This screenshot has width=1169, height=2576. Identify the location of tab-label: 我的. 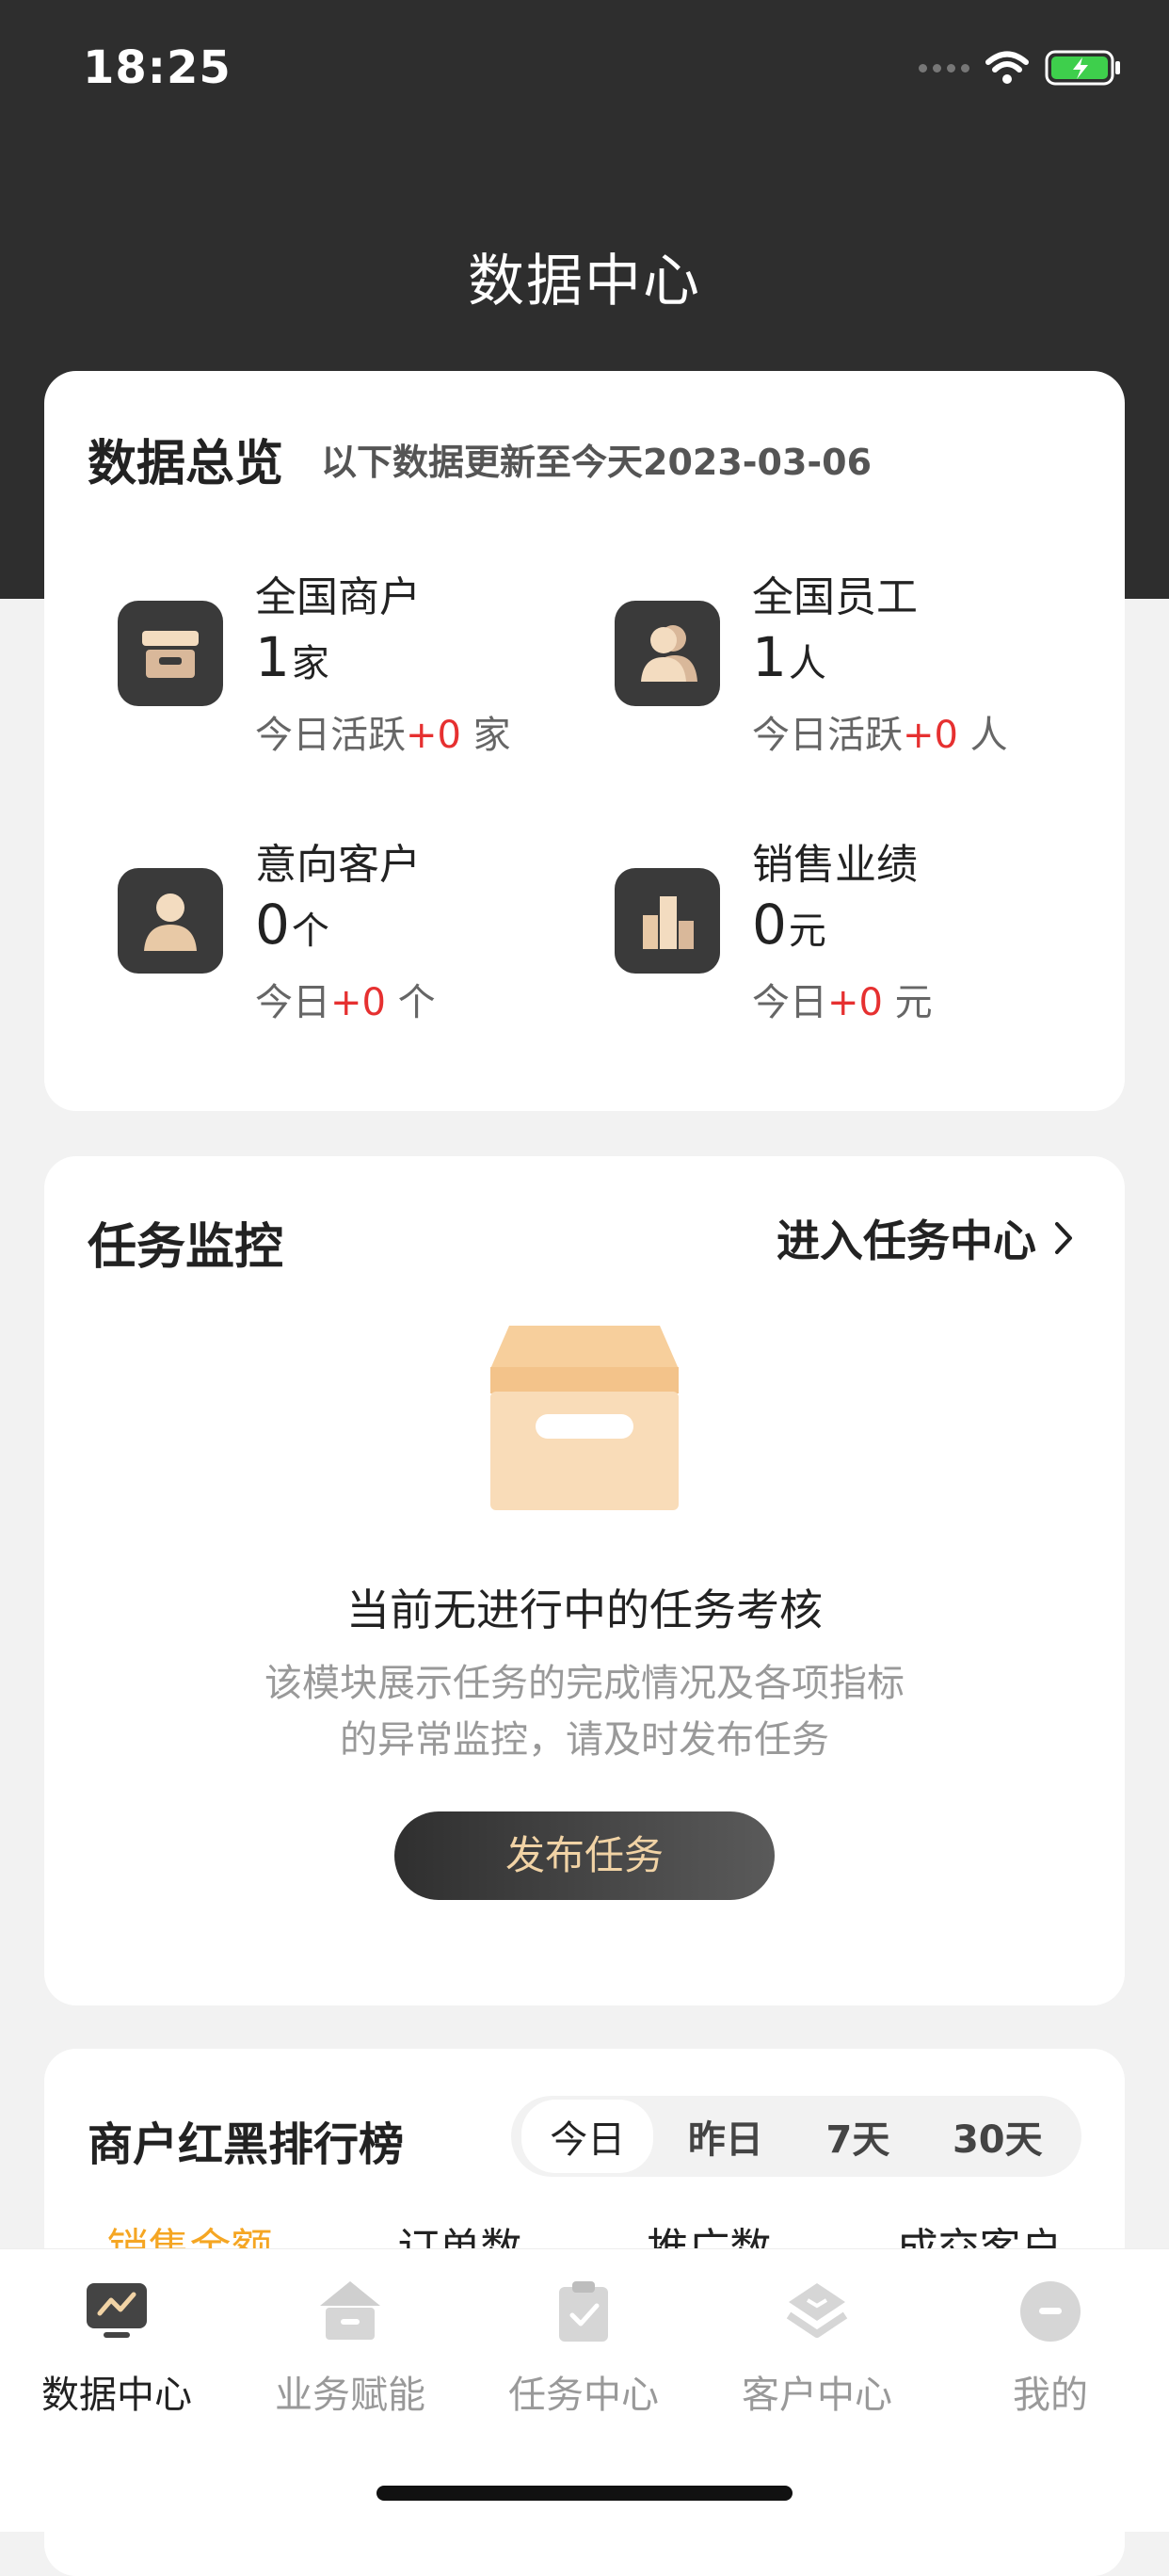
(1050, 2395).